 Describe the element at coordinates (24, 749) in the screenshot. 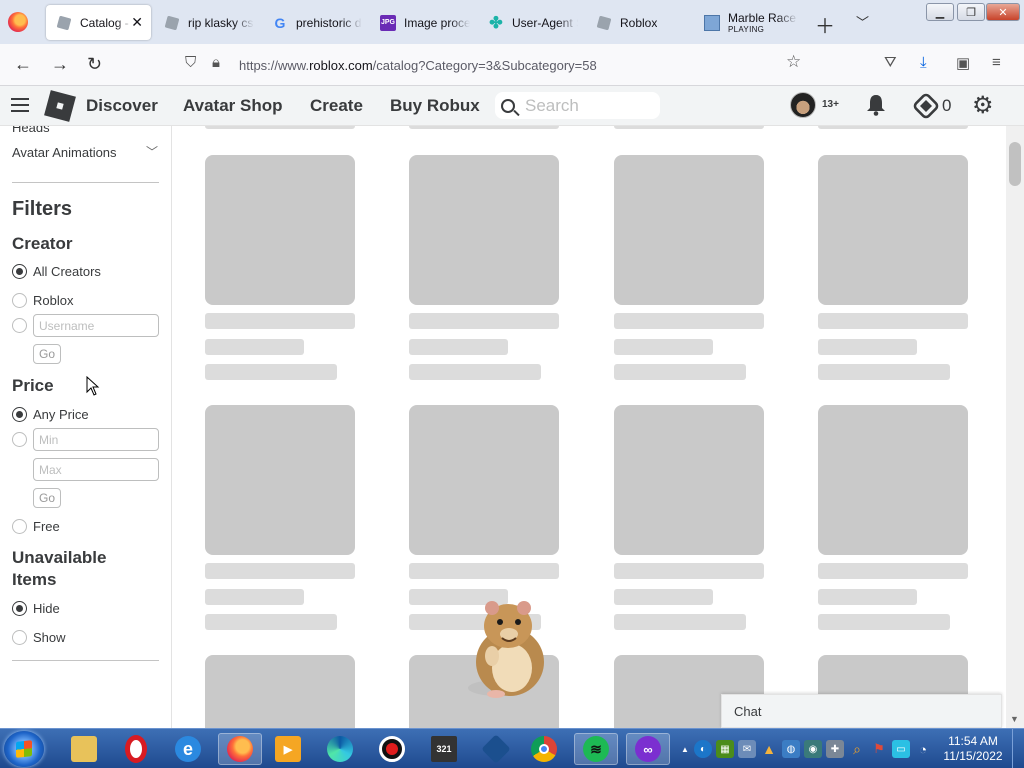

I see `start-button` at that location.